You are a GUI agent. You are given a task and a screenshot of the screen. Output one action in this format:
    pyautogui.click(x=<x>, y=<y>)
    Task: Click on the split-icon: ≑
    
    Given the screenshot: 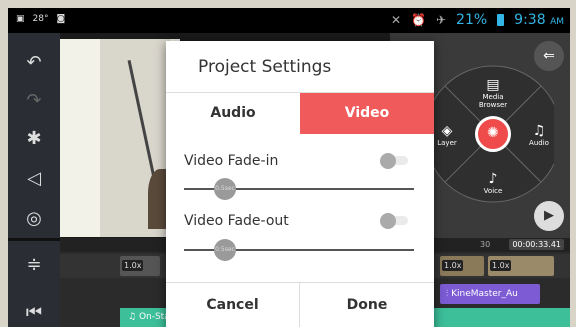 What is the action you would take?
    pyautogui.click(x=34, y=265)
    